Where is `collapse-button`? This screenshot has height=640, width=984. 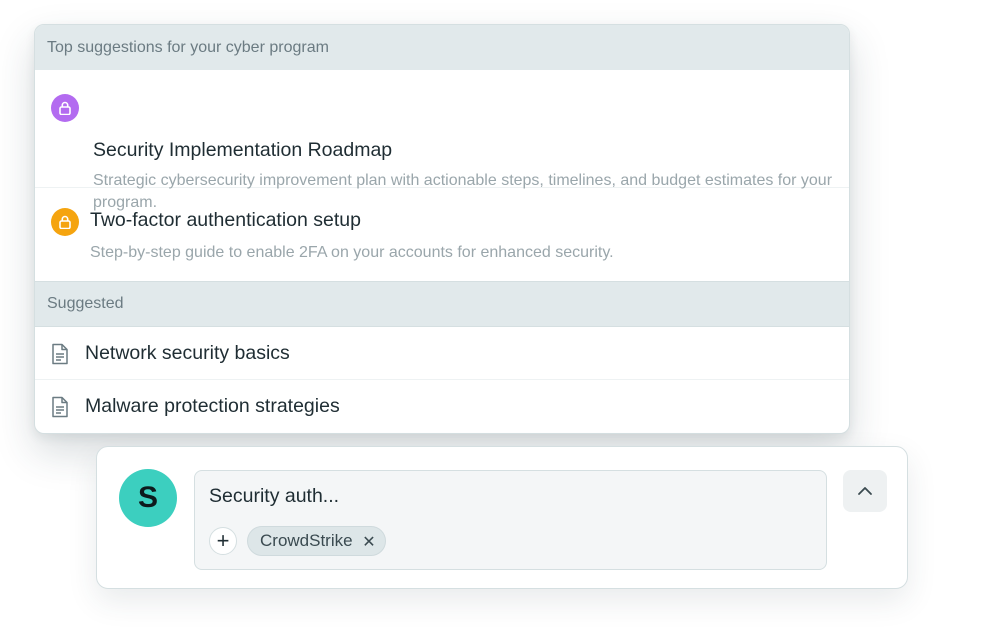
collapse-button is located at coordinates (865, 491).